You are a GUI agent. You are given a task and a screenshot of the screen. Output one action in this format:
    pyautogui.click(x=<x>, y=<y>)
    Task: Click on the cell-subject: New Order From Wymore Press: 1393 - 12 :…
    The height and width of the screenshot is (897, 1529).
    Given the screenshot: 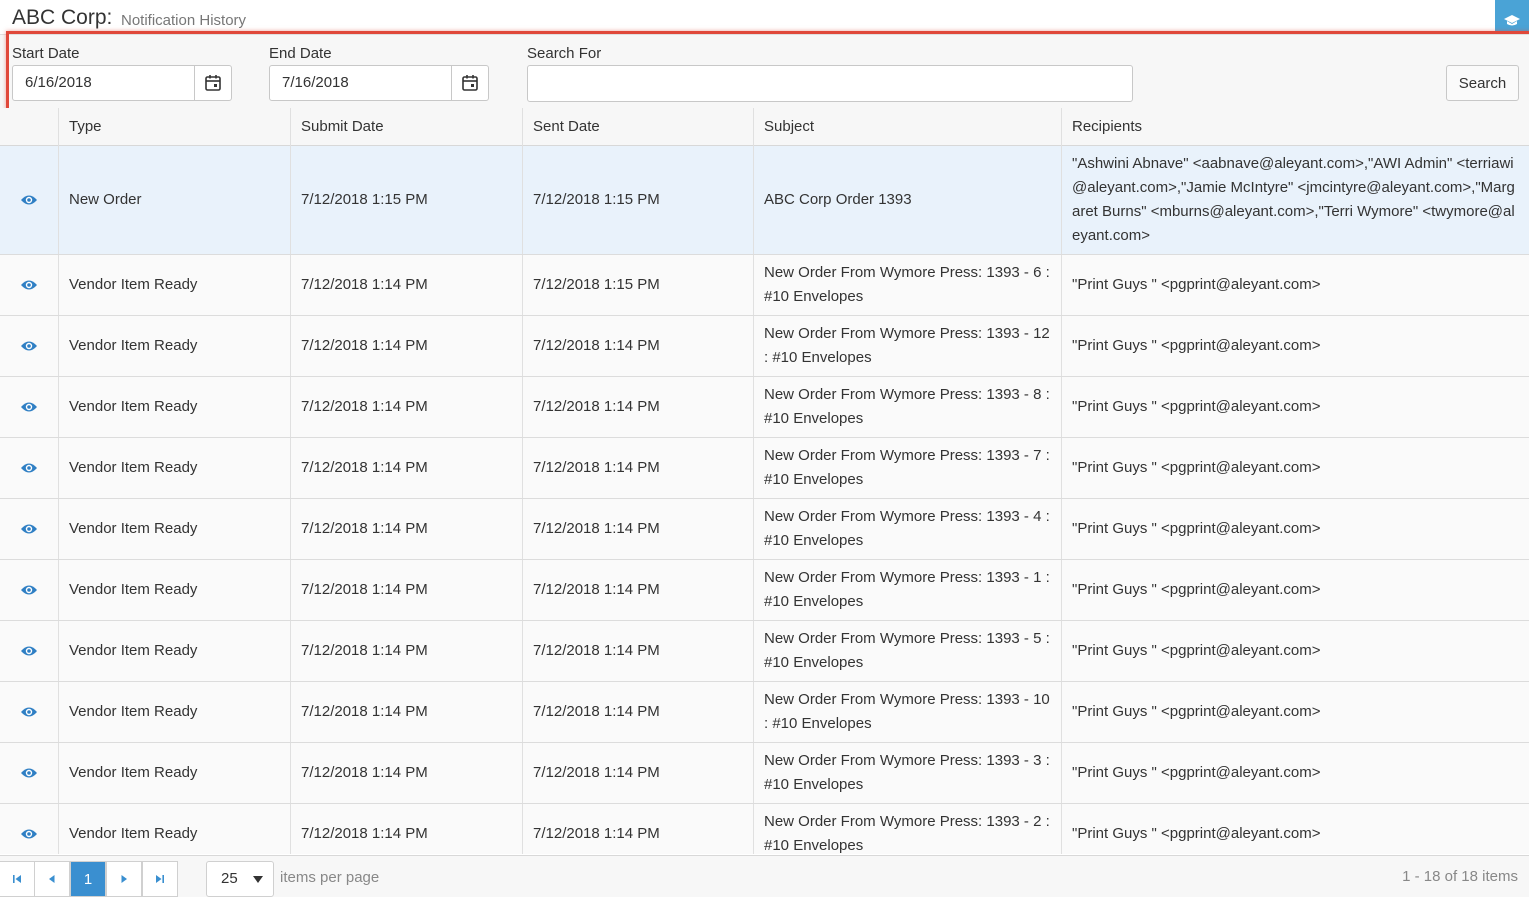 What is the action you would take?
    pyautogui.click(x=907, y=346)
    